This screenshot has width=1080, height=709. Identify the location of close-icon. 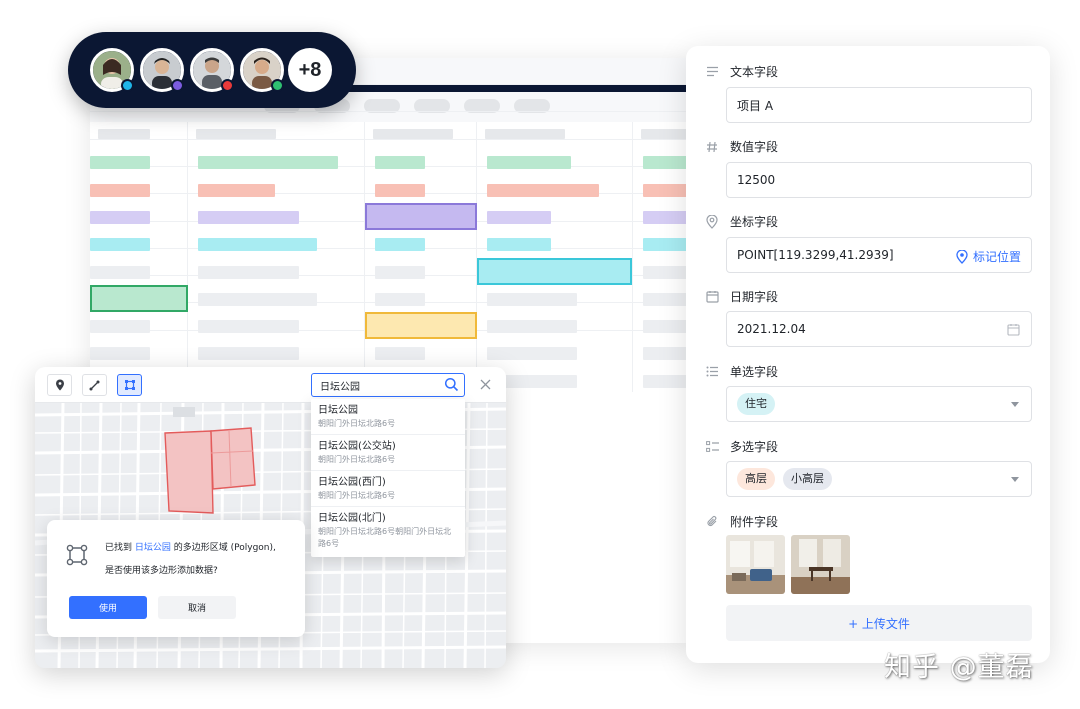
(485, 384).